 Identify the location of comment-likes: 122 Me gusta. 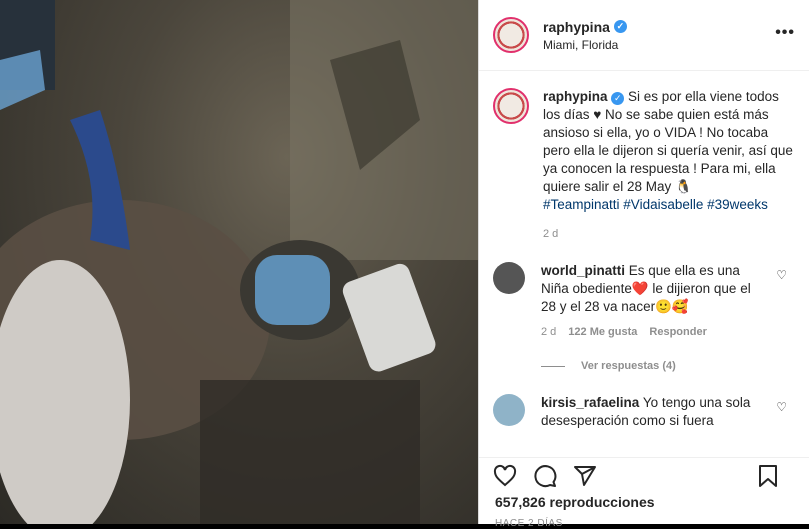
(602, 332).